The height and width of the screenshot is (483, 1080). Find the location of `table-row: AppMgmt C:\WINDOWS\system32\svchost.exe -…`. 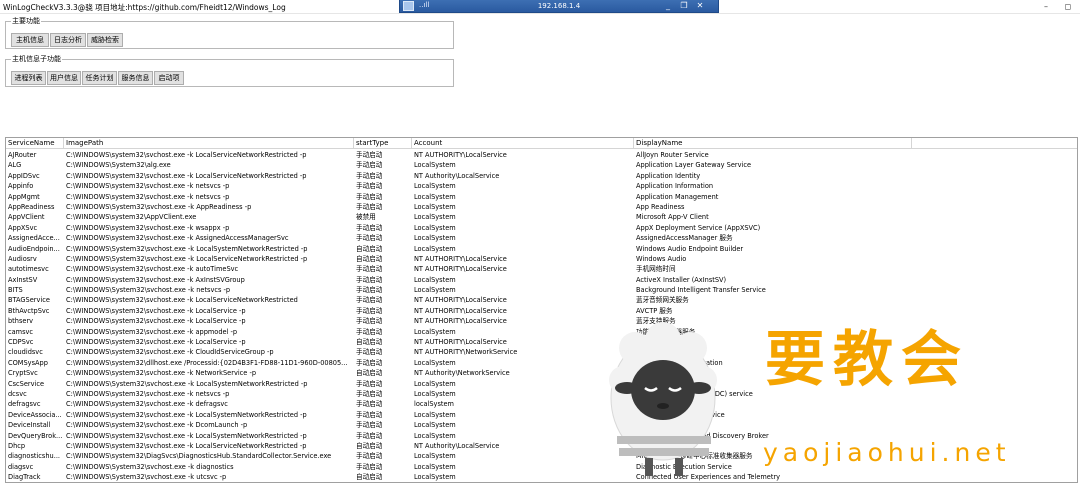

table-row: AppMgmt C:\WINDOWS\system32\svchost.exe -… is located at coordinates (541, 197).